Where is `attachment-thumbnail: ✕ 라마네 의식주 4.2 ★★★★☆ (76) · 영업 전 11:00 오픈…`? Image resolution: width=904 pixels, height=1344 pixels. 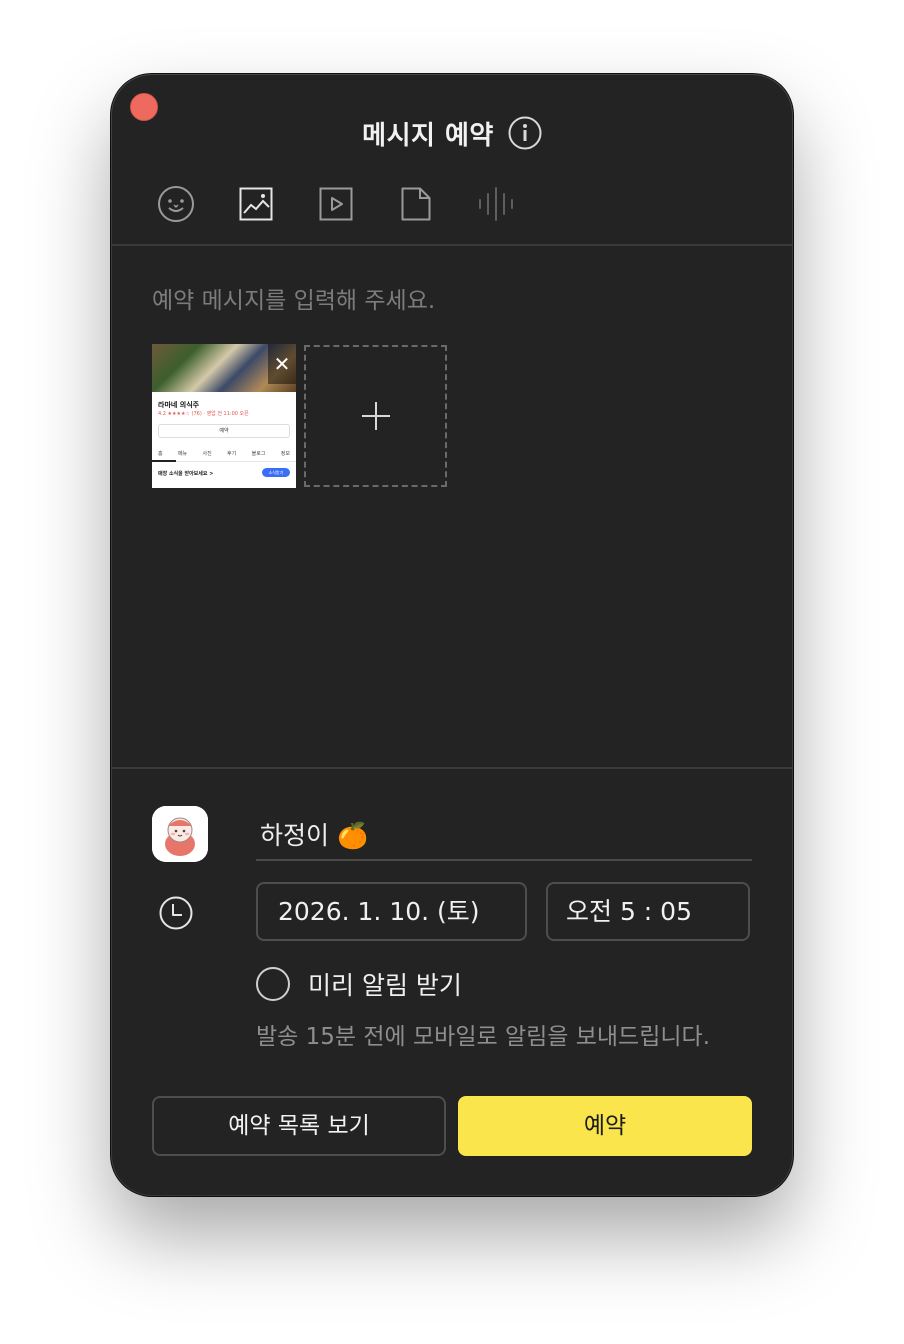
attachment-thumbnail: ✕ 라마네 의식주 4.2 ★★★★☆ (76) · 영업 전 11:00 오픈… is located at coordinates (224, 416).